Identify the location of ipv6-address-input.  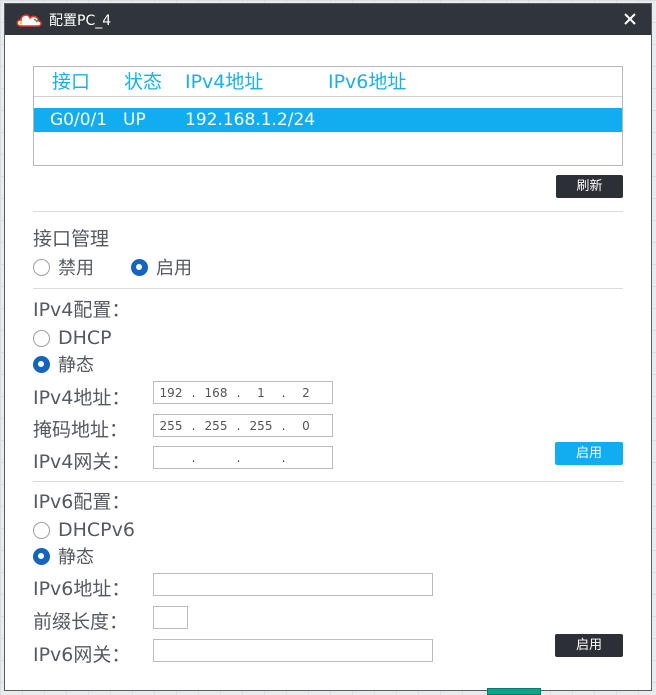
(293, 584).